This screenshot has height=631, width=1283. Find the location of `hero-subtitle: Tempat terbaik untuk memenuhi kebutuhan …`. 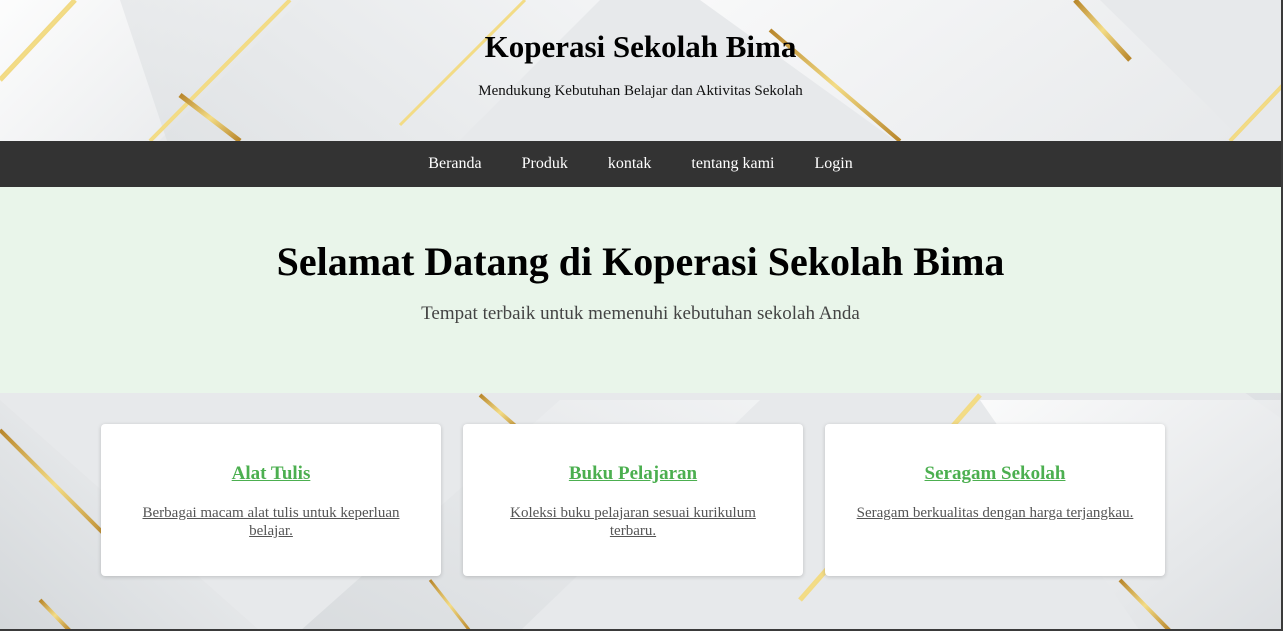

hero-subtitle: Tempat terbaik untuk memenuhi kebutuhan … is located at coordinates (640, 313).